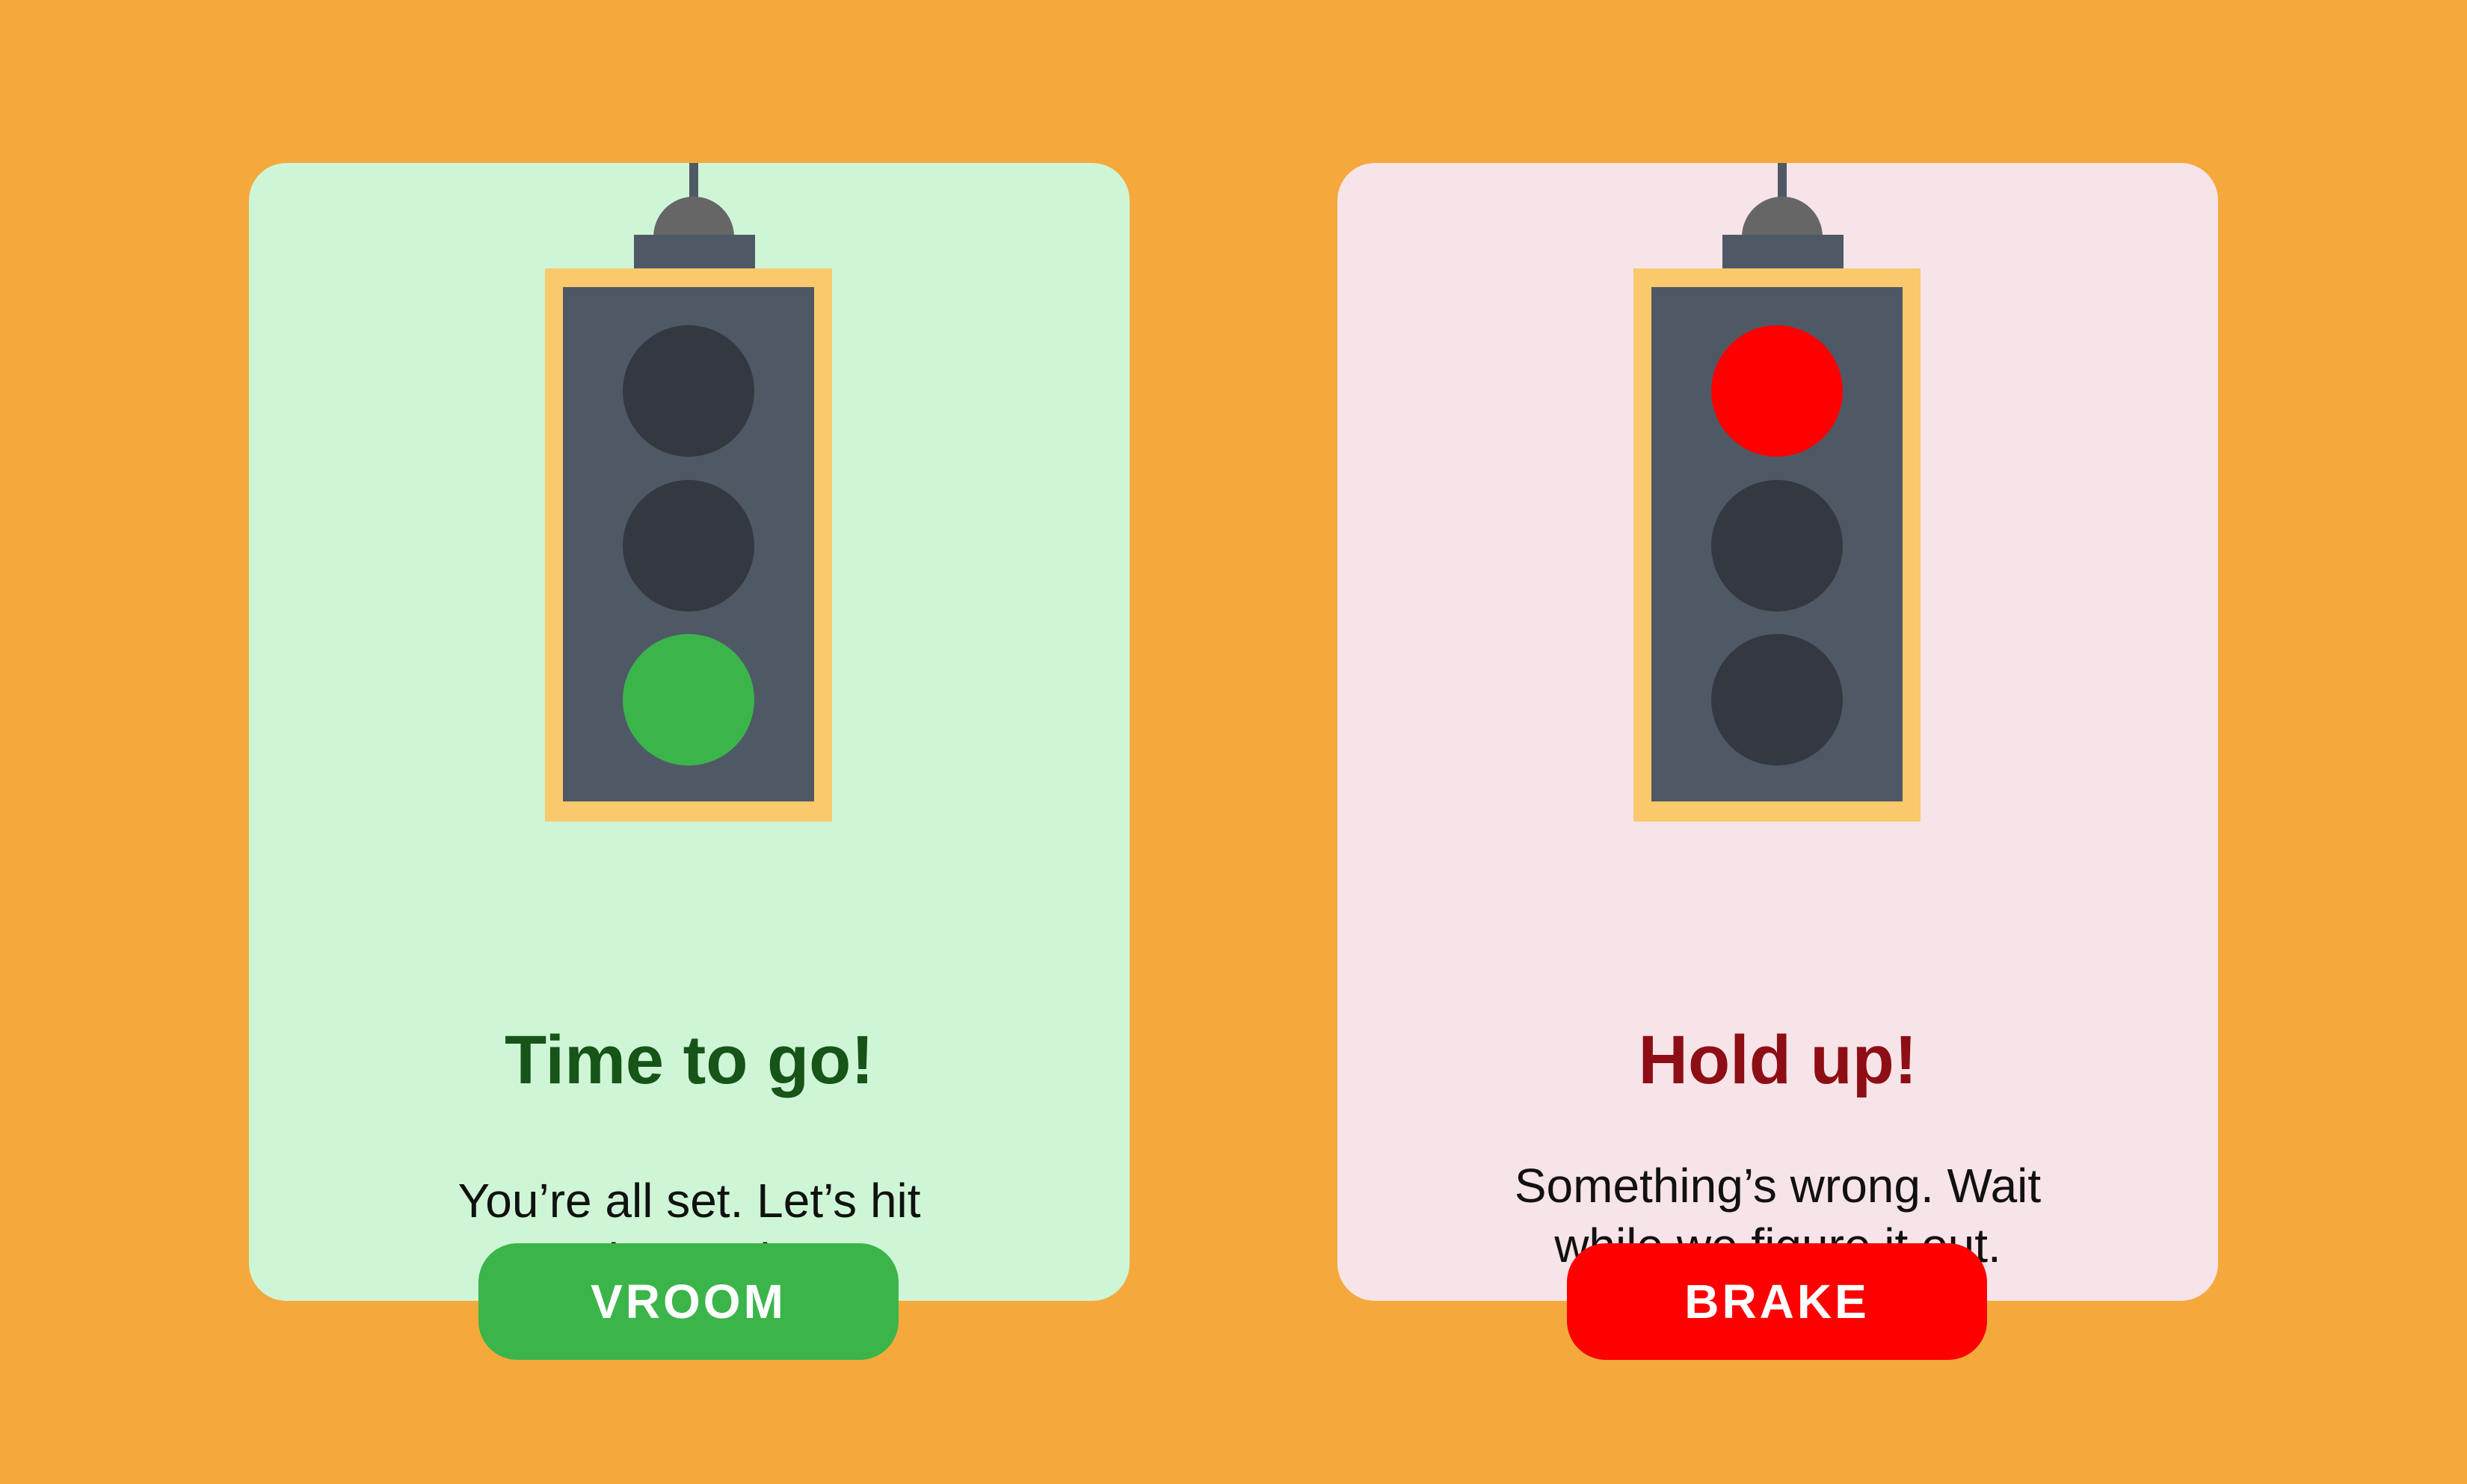 The image size is (2467, 1484). I want to click on go-title: Time to go!, so click(689, 1060).